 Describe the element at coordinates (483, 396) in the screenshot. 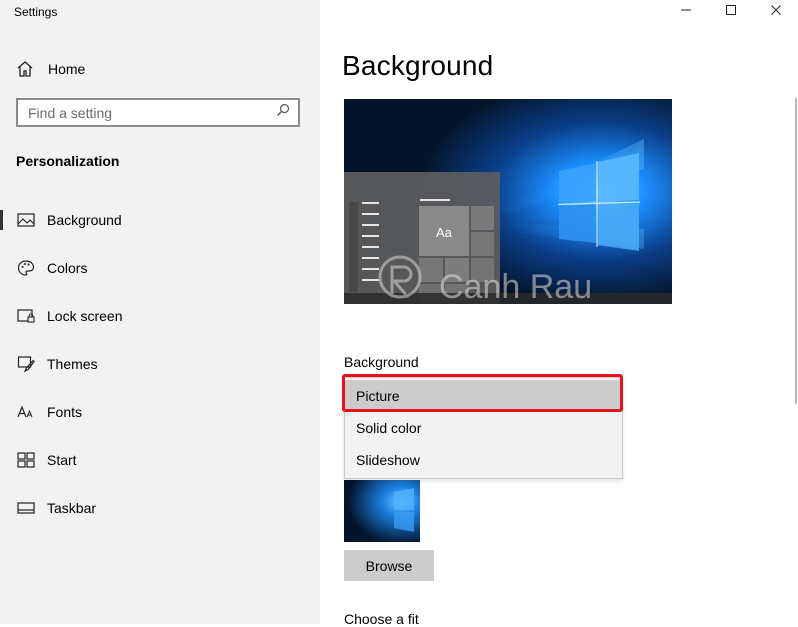

I see `option-picture: Picture` at that location.